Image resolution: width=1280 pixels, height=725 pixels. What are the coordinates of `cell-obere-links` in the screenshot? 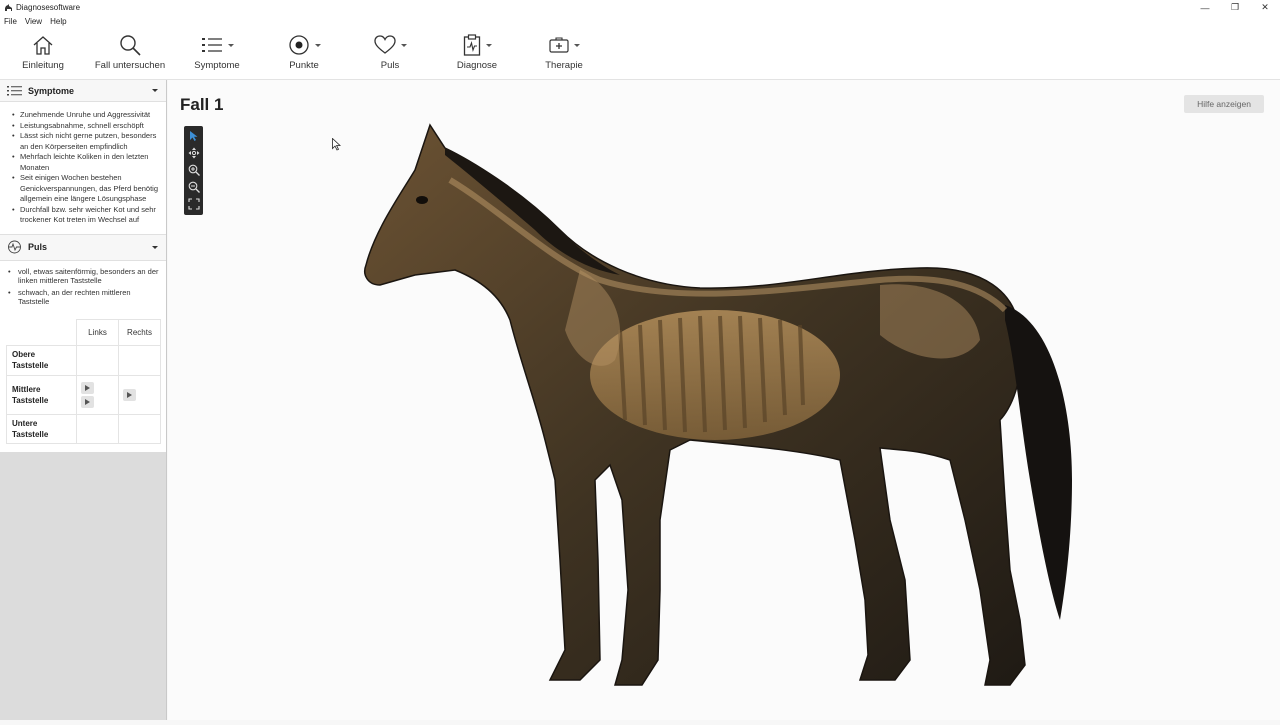 It's located at (97, 360).